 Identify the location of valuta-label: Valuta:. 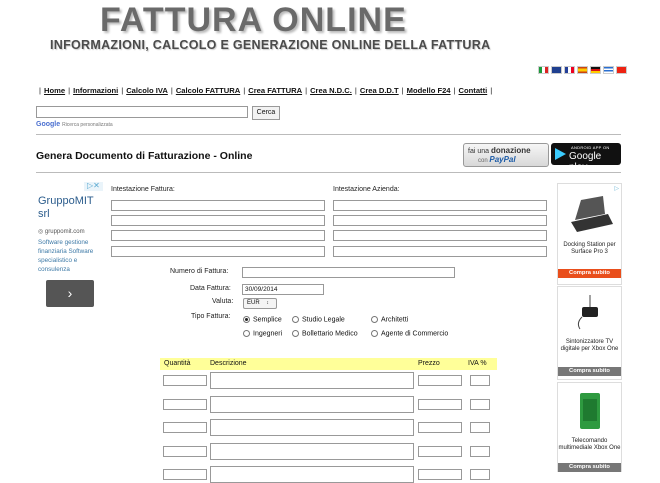
(223, 301).